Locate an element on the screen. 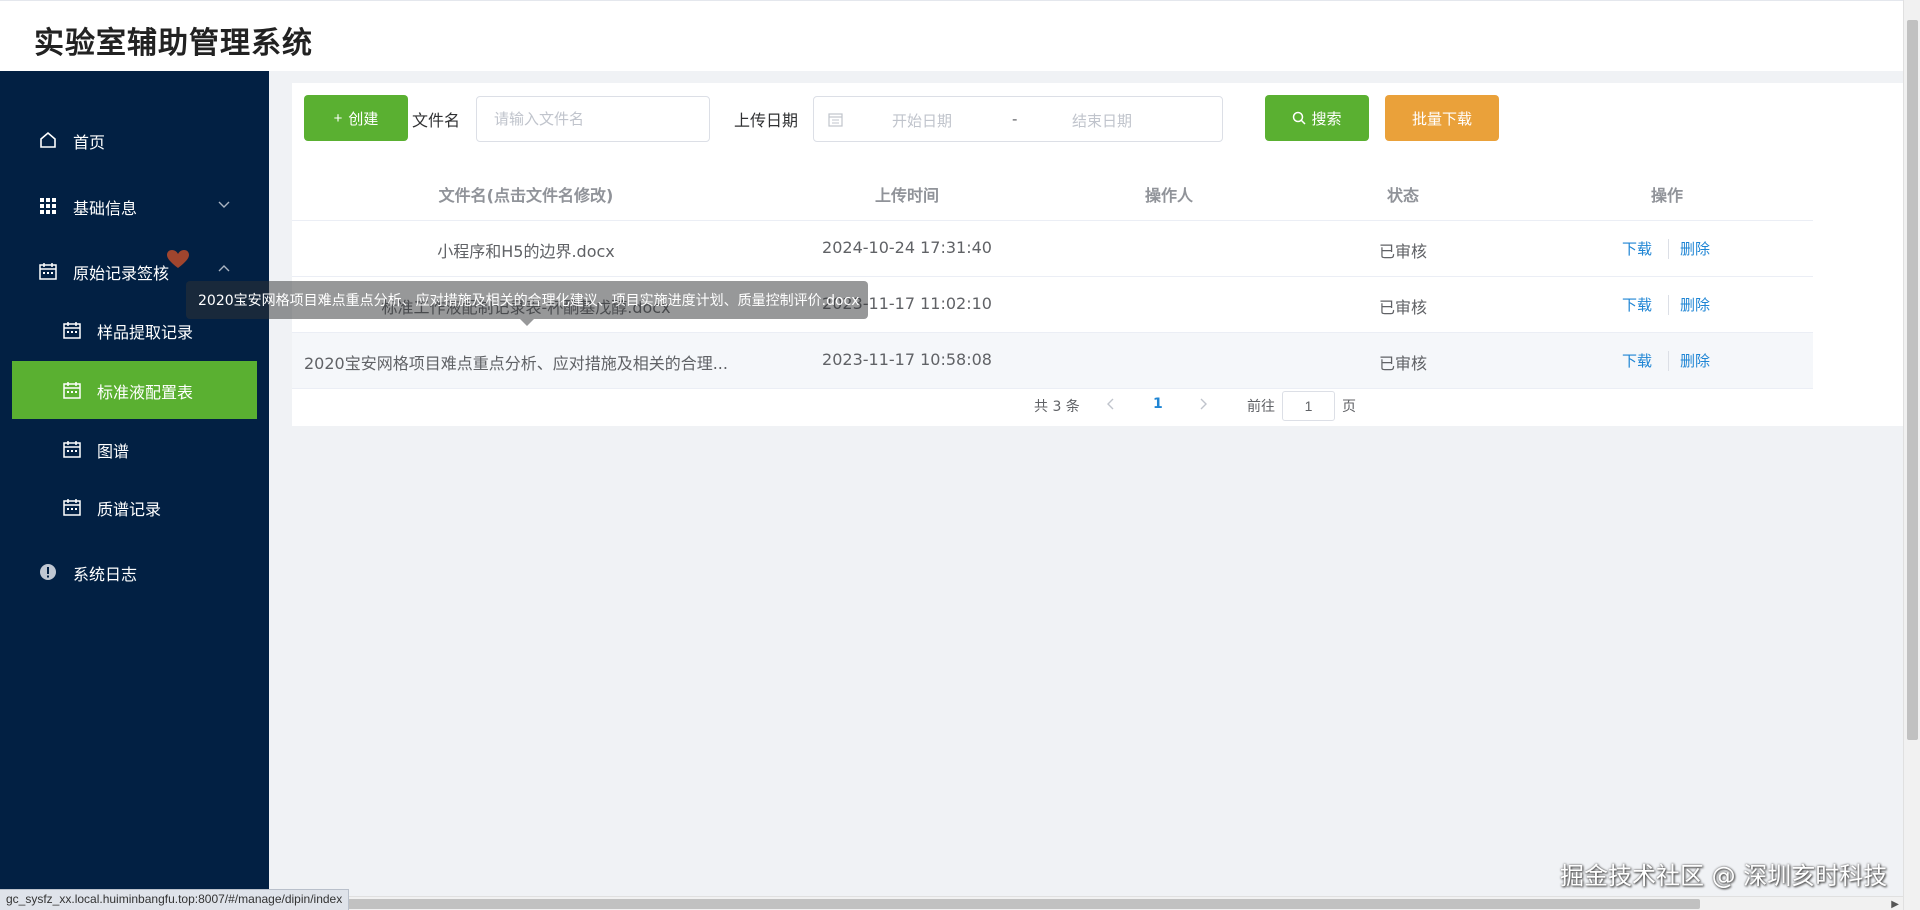 This screenshot has height=910, width=1920. column-header: 上传时间 is located at coordinates (907, 195).